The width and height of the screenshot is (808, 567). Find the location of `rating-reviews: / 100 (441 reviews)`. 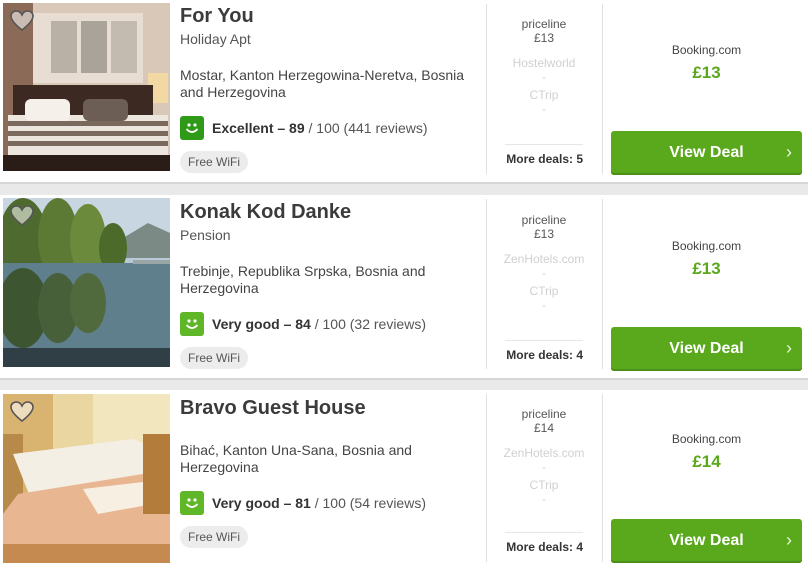

rating-reviews: / 100 (441 reviews) is located at coordinates (366, 128).